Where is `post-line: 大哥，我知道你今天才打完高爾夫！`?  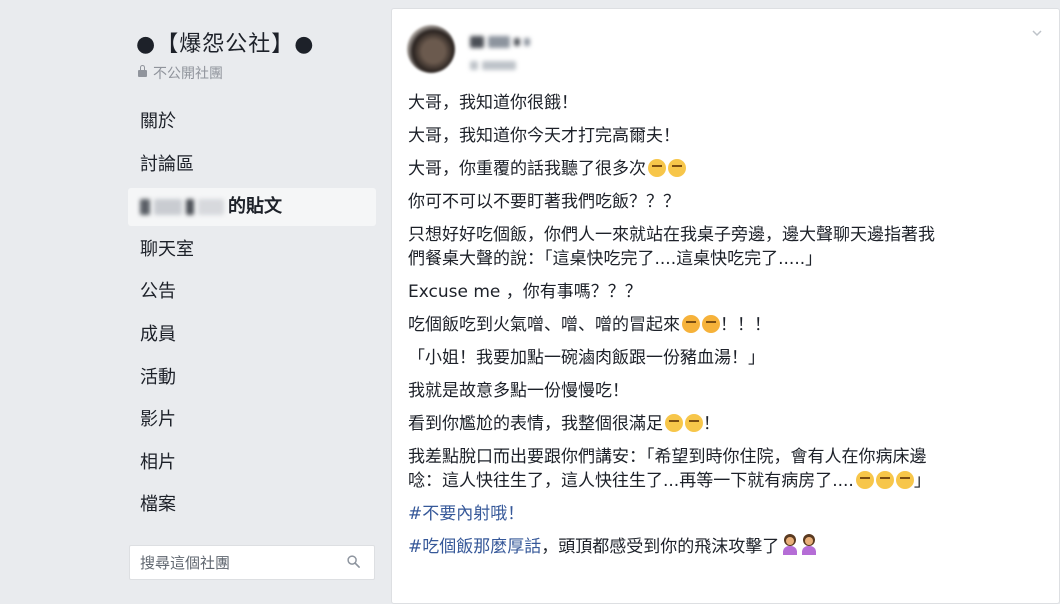 post-line: 大哥，我知道你今天才打完高爾夫！ is located at coordinates (544, 136).